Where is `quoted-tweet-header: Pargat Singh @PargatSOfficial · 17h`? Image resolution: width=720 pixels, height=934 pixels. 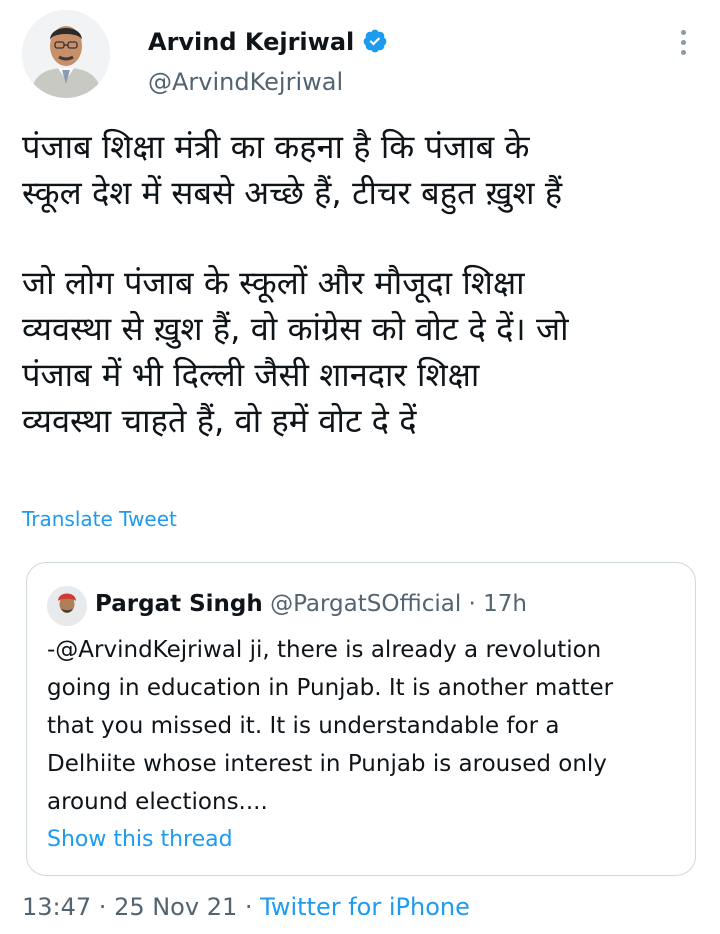 quoted-tweet-header: Pargat Singh @PargatSOfficial · 17h is located at coordinates (311, 604).